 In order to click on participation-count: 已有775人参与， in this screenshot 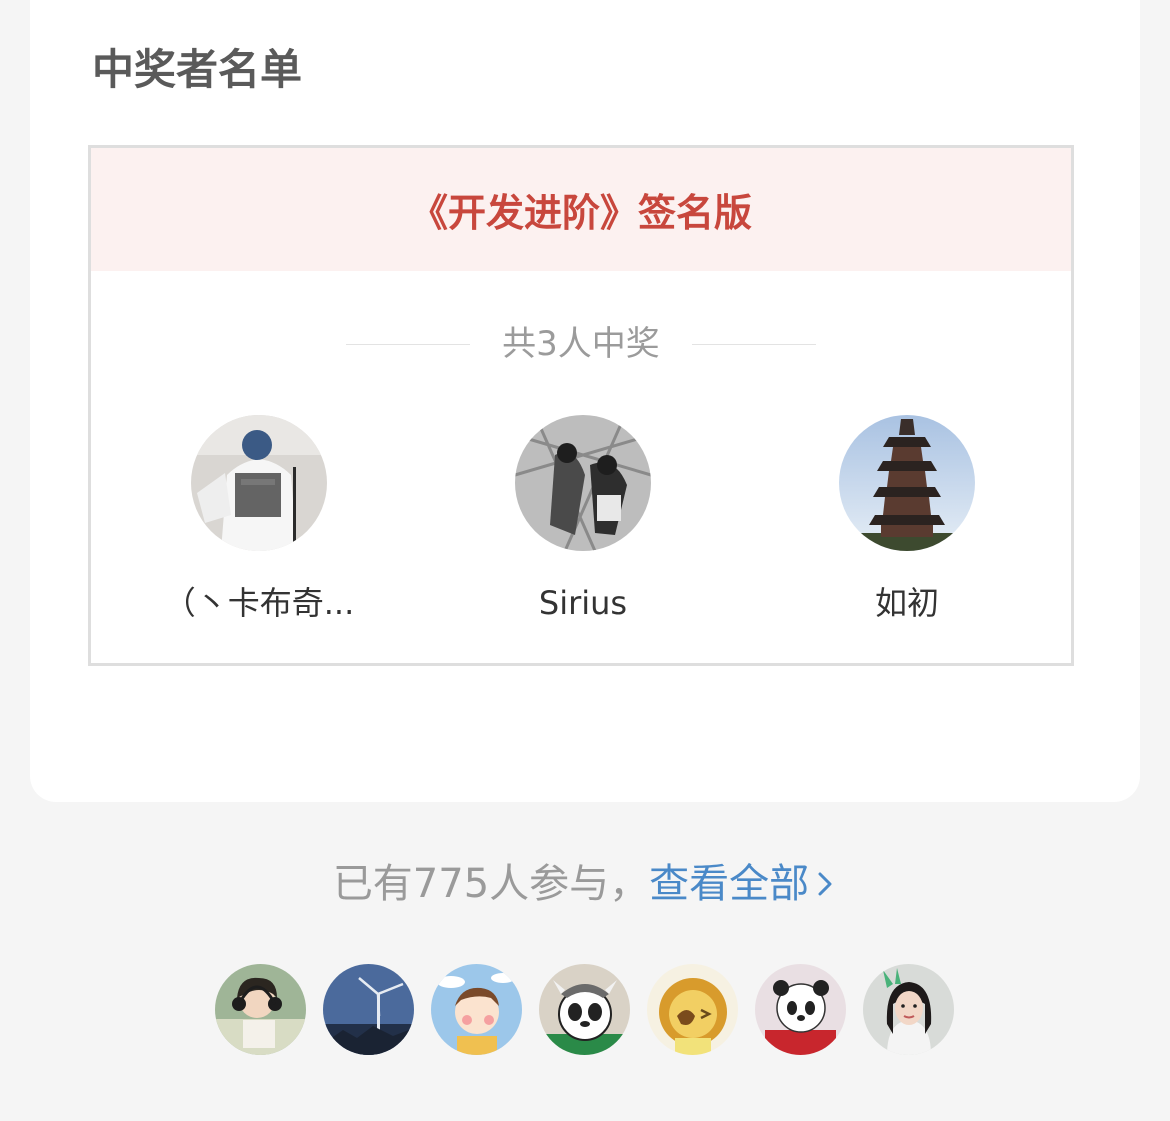, I will do `click(491, 884)`.